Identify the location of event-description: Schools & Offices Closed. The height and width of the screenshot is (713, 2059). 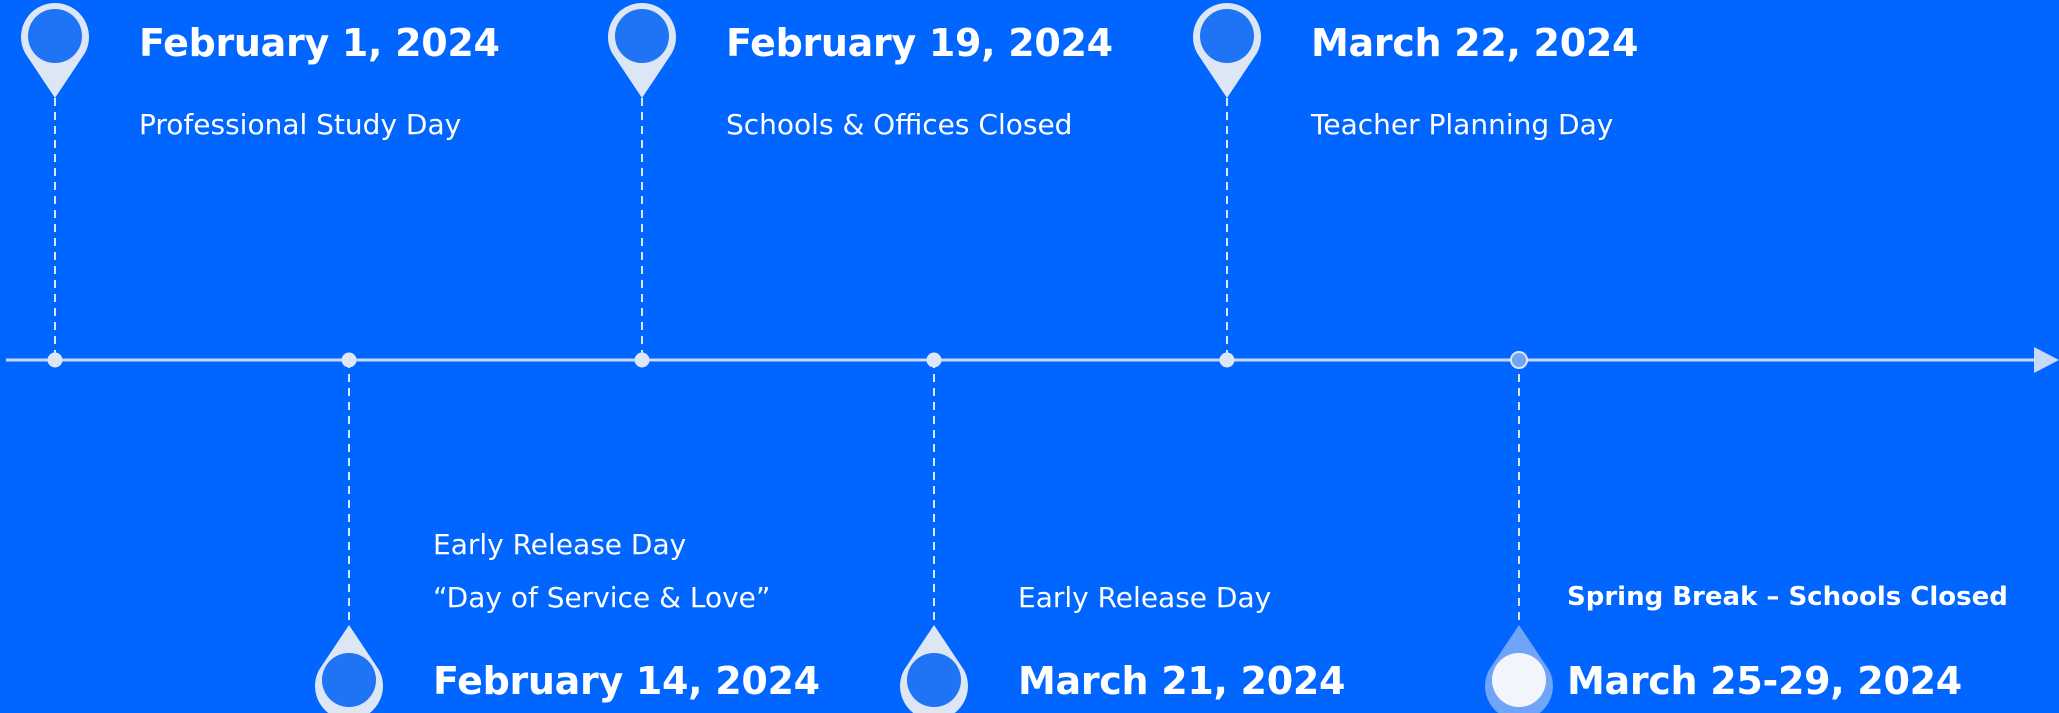
(899, 124).